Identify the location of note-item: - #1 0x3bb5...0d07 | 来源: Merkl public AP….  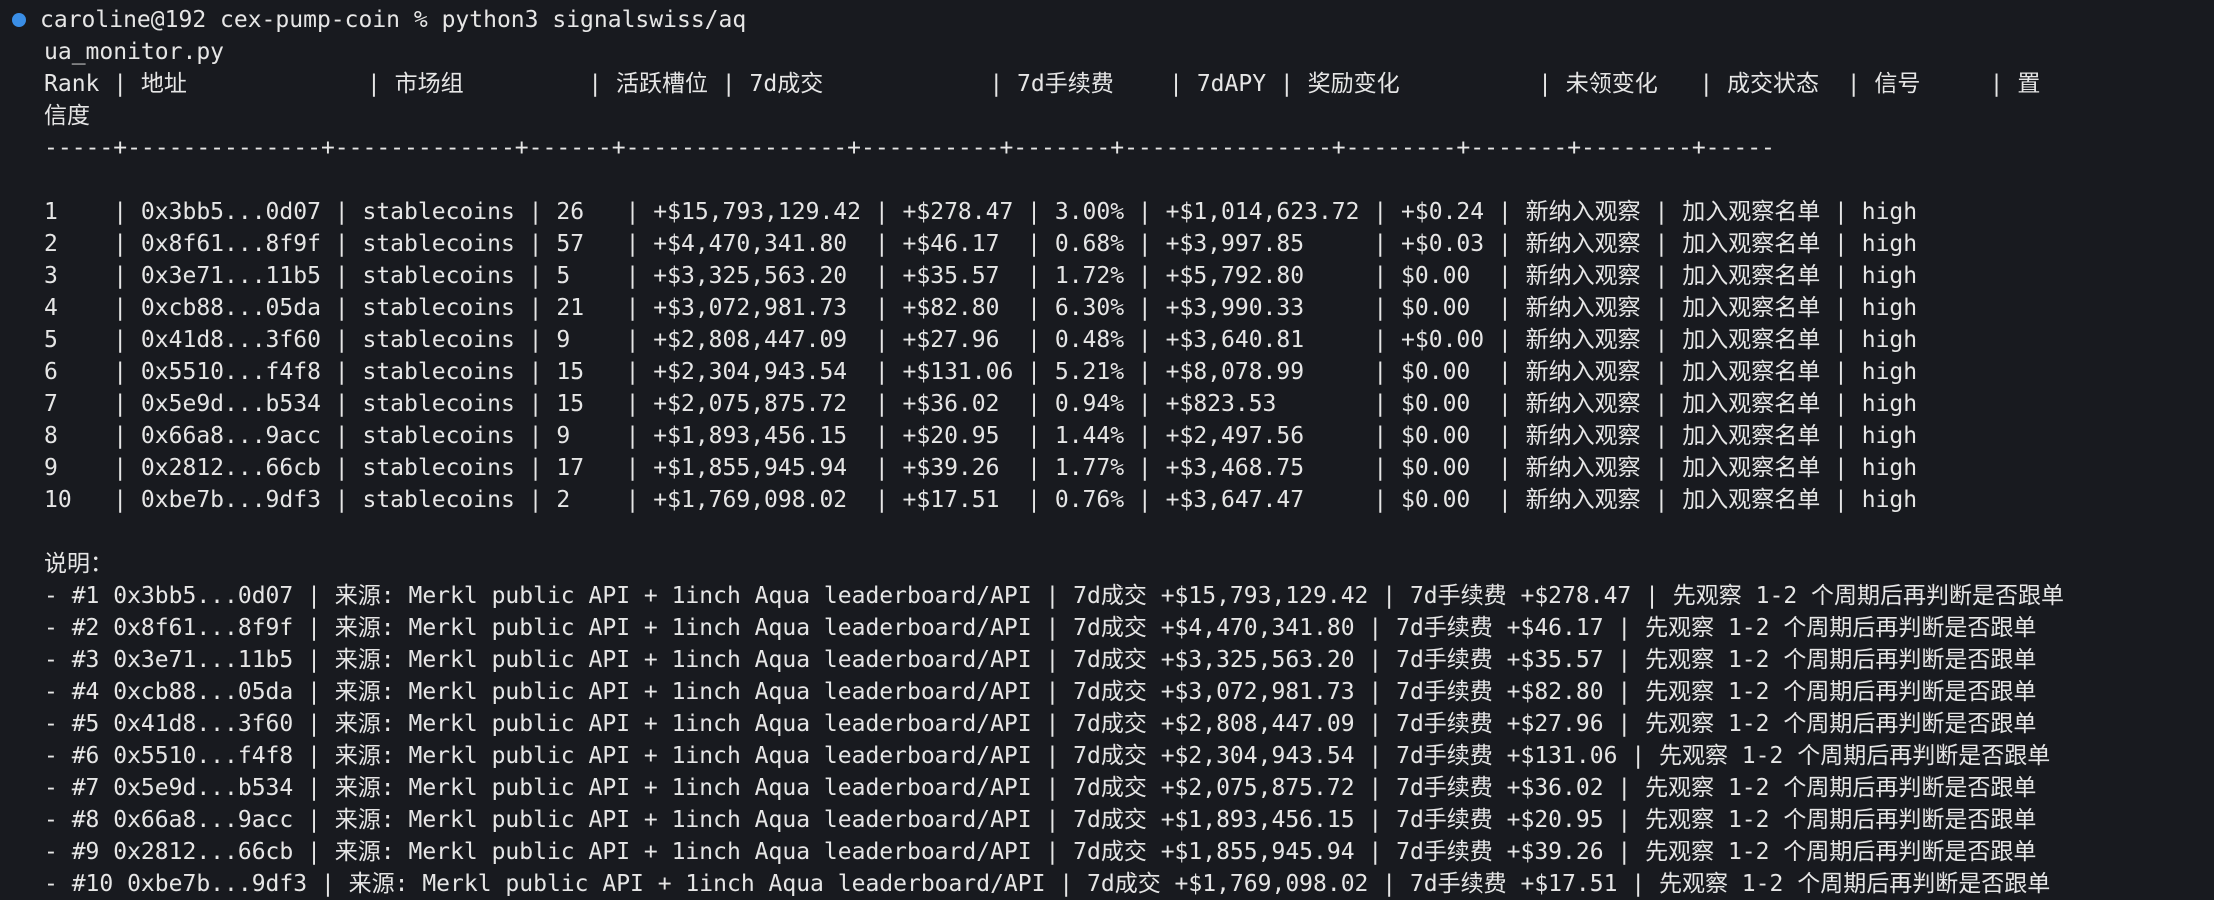
(1054, 596).